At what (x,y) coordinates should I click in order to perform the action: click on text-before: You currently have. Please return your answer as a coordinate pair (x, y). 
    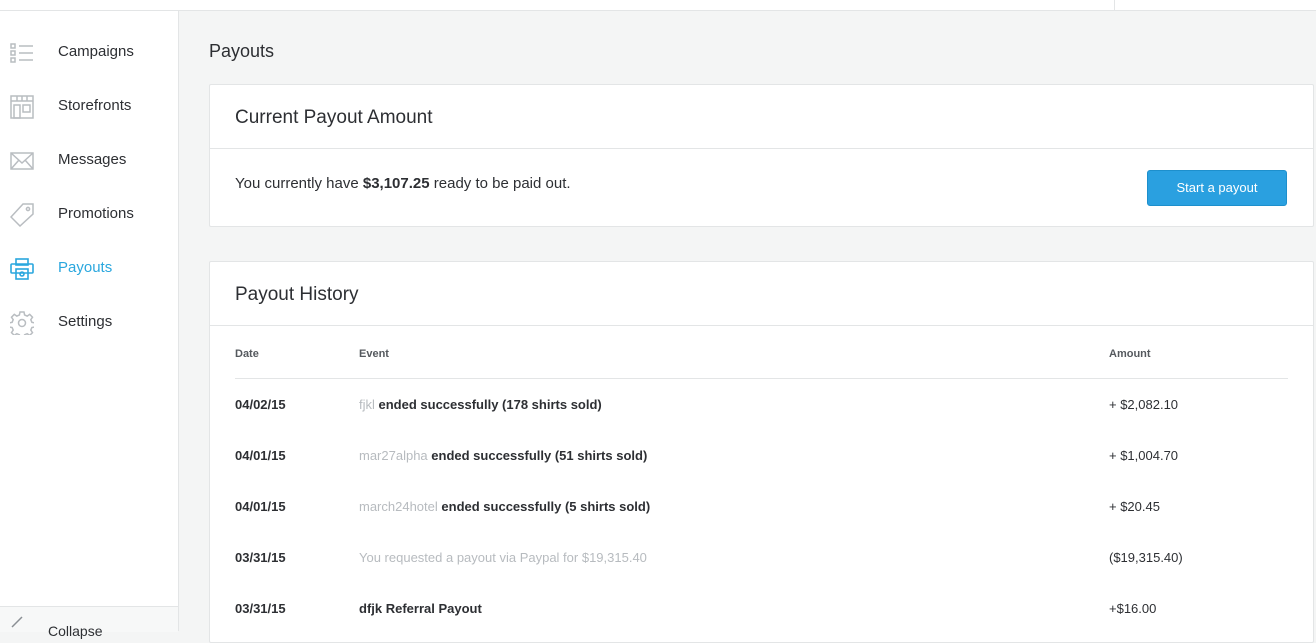
    Looking at the image, I should click on (299, 183).